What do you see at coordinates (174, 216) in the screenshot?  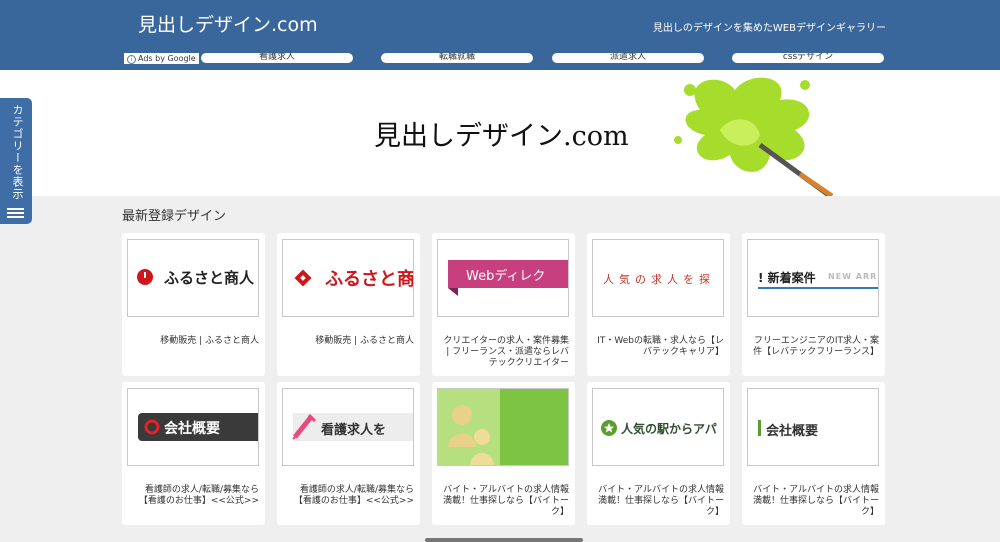 I see `section-title: 最新登録デザイン` at bounding box center [174, 216].